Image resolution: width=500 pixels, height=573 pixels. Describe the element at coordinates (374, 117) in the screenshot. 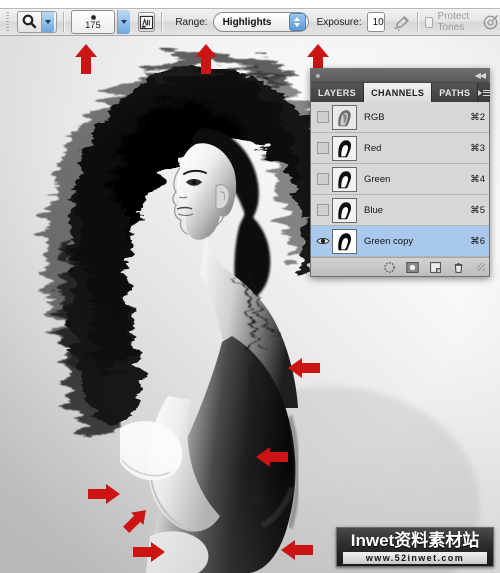

I see `channel-name: RGB` at that location.